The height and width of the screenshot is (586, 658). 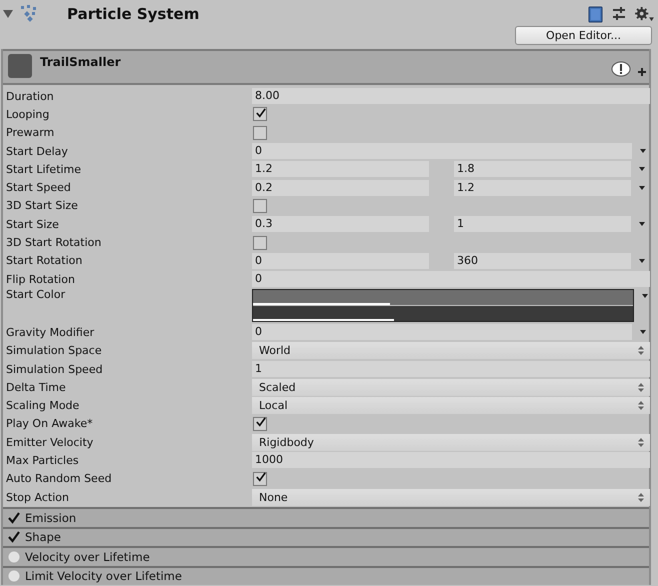 I want to click on component-title: Particle System, so click(x=133, y=14).